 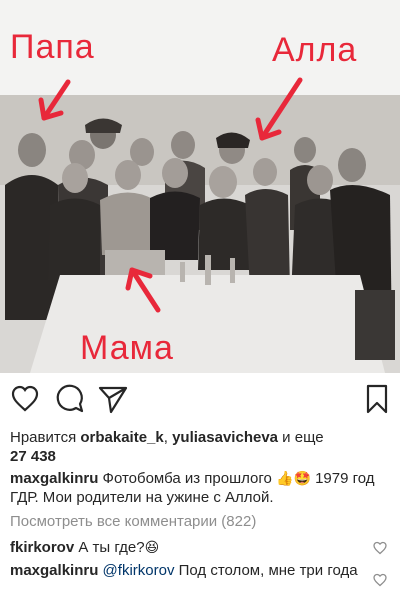 What do you see at coordinates (54, 478) in the screenshot?
I see `caption-username: maxgalkinru` at bounding box center [54, 478].